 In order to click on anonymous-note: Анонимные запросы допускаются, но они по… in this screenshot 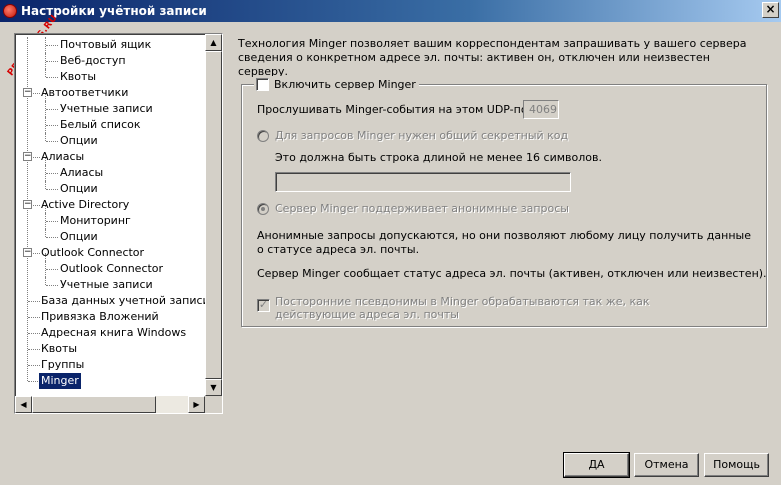, I will do `click(504, 242)`.